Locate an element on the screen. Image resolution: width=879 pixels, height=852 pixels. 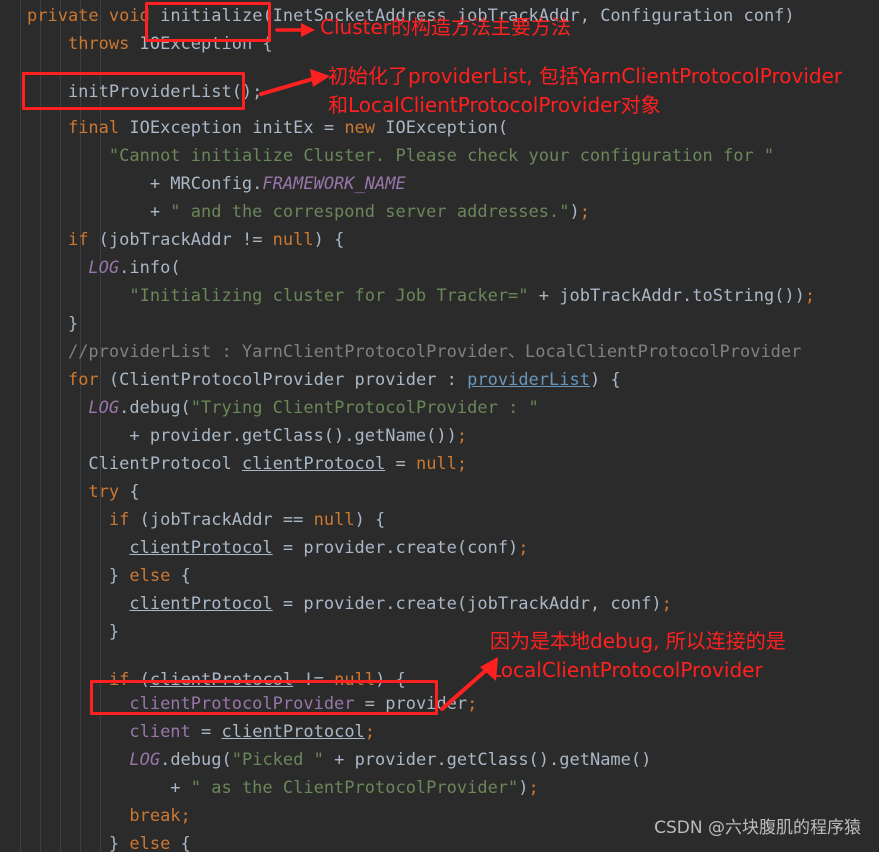
code-token: " and the correspond server addresses." is located at coordinates (370, 212).